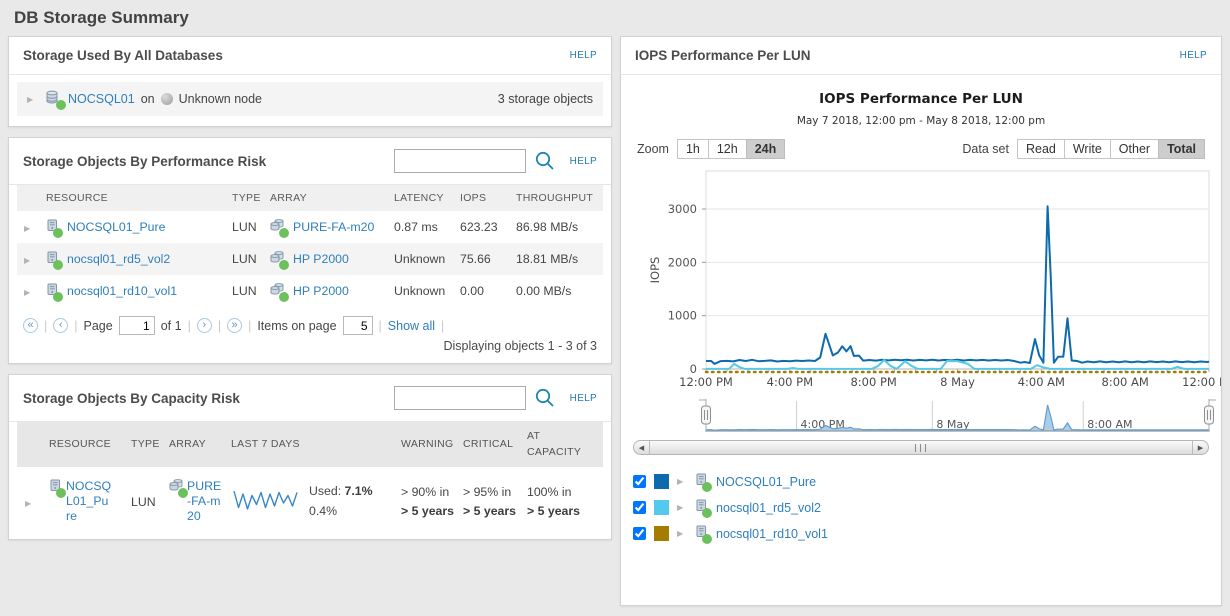 Image resolution: width=1230 pixels, height=616 pixels. I want to click on lun-icon, so click(54, 228).